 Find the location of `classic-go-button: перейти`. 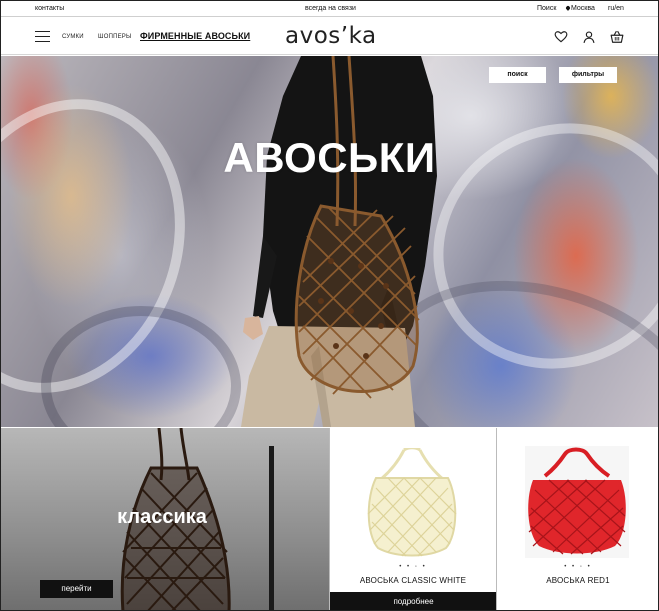

classic-go-button: перейти is located at coordinates (76, 589).